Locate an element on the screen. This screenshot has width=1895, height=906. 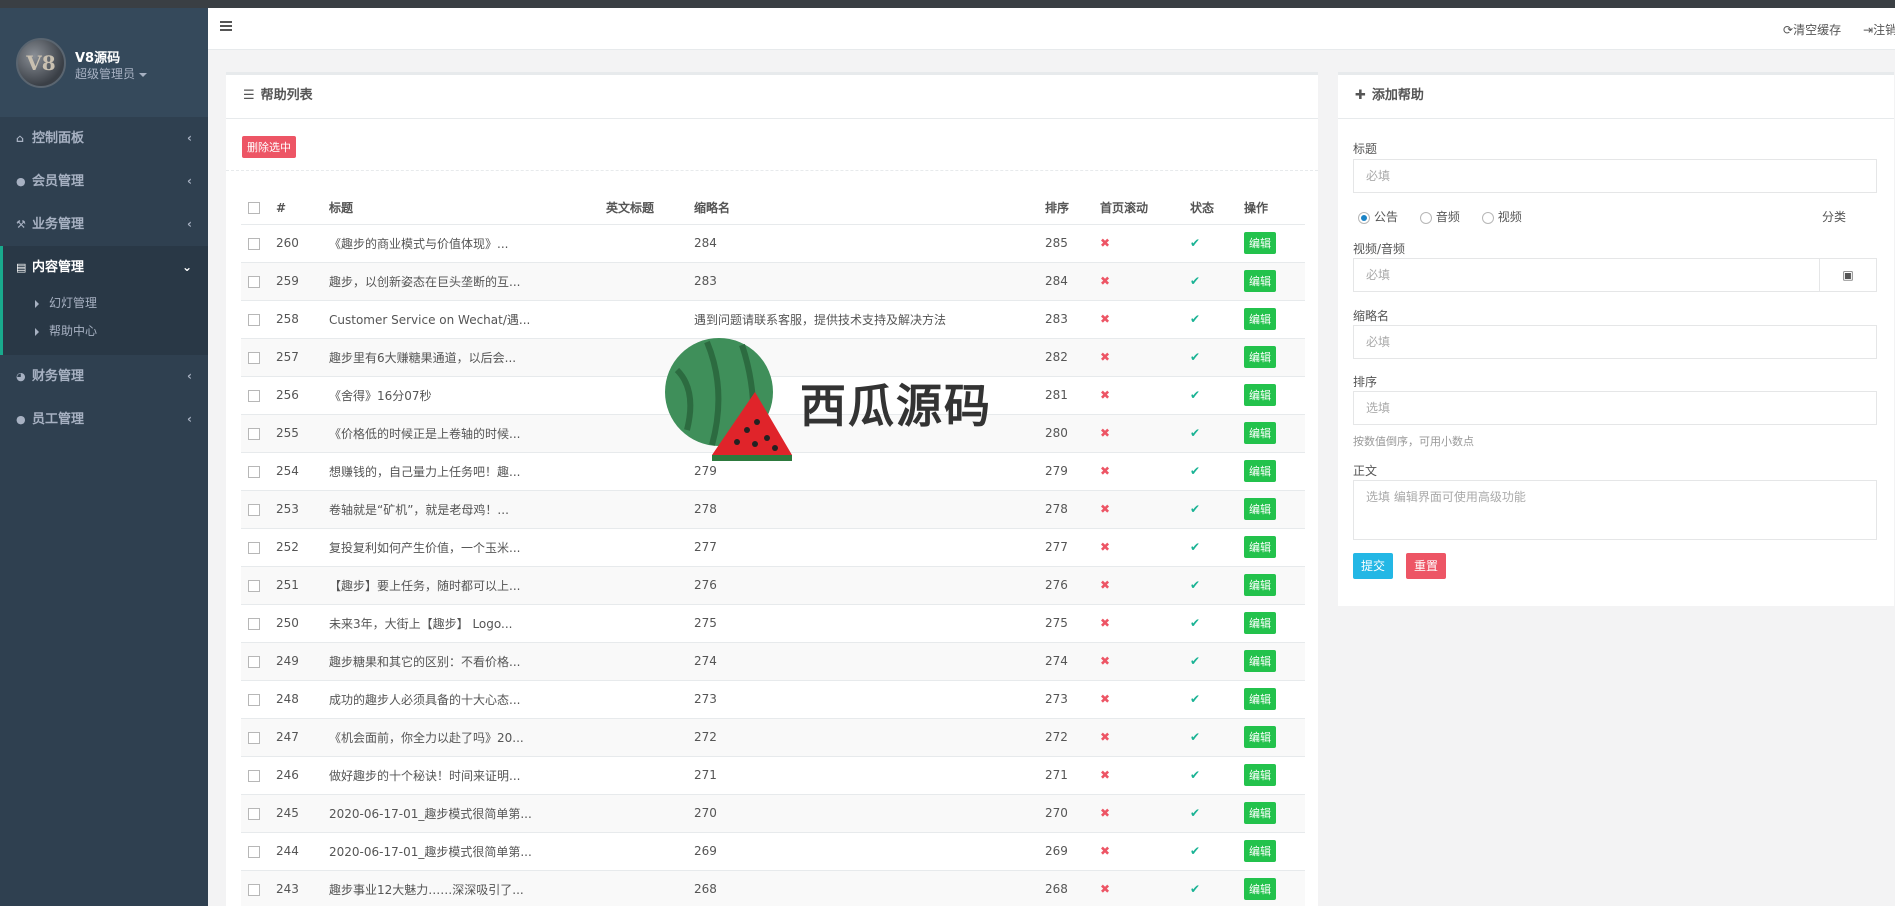
media-input: 必填 is located at coordinates (1586, 275).